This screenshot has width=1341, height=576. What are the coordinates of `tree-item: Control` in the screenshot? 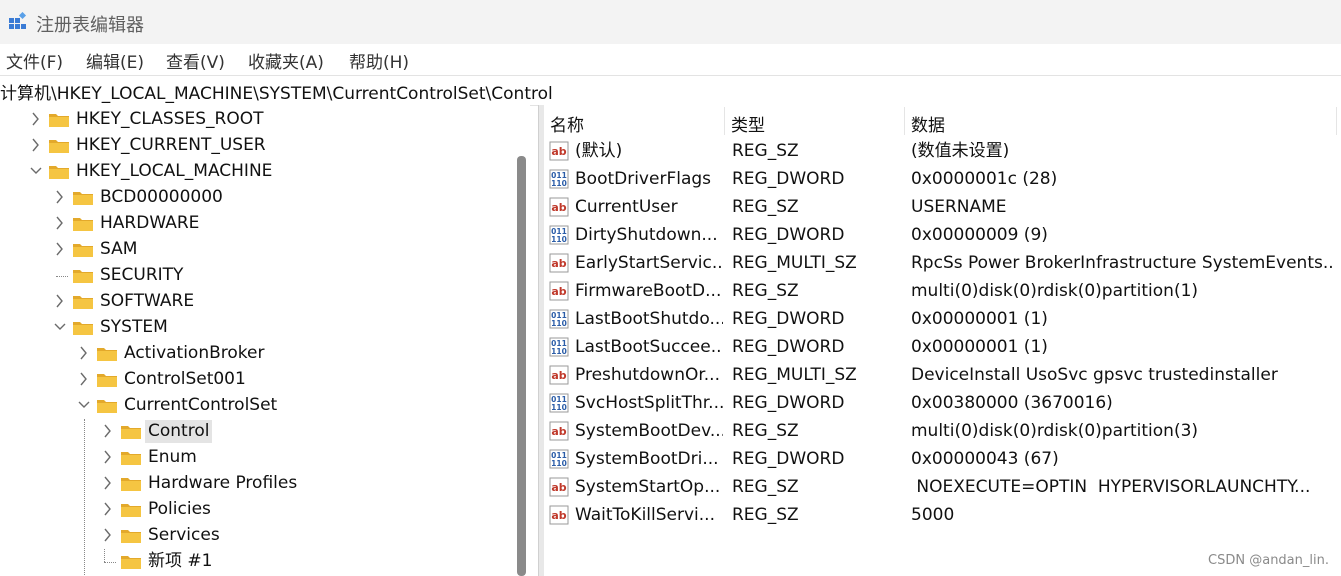 It's located at (256, 432).